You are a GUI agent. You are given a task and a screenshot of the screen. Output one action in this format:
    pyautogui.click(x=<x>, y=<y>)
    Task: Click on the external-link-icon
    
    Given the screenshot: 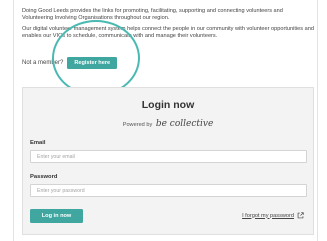 What is the action you would take?
    pyautogui.click(x=300, y=215)
    